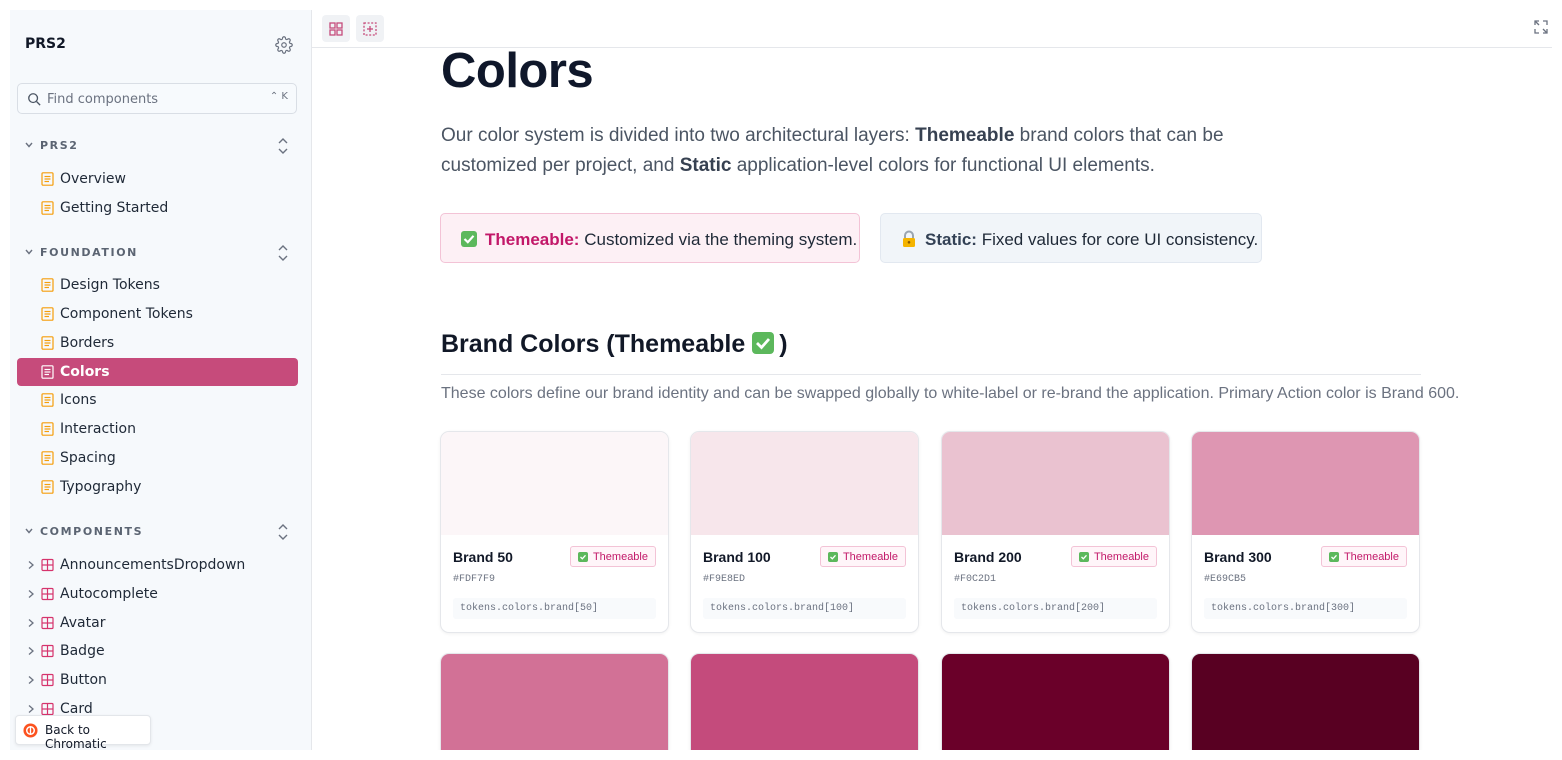 This screenshot has width=1562, height=760. I want to click on brand-title: PRS2, so click(45, 44).